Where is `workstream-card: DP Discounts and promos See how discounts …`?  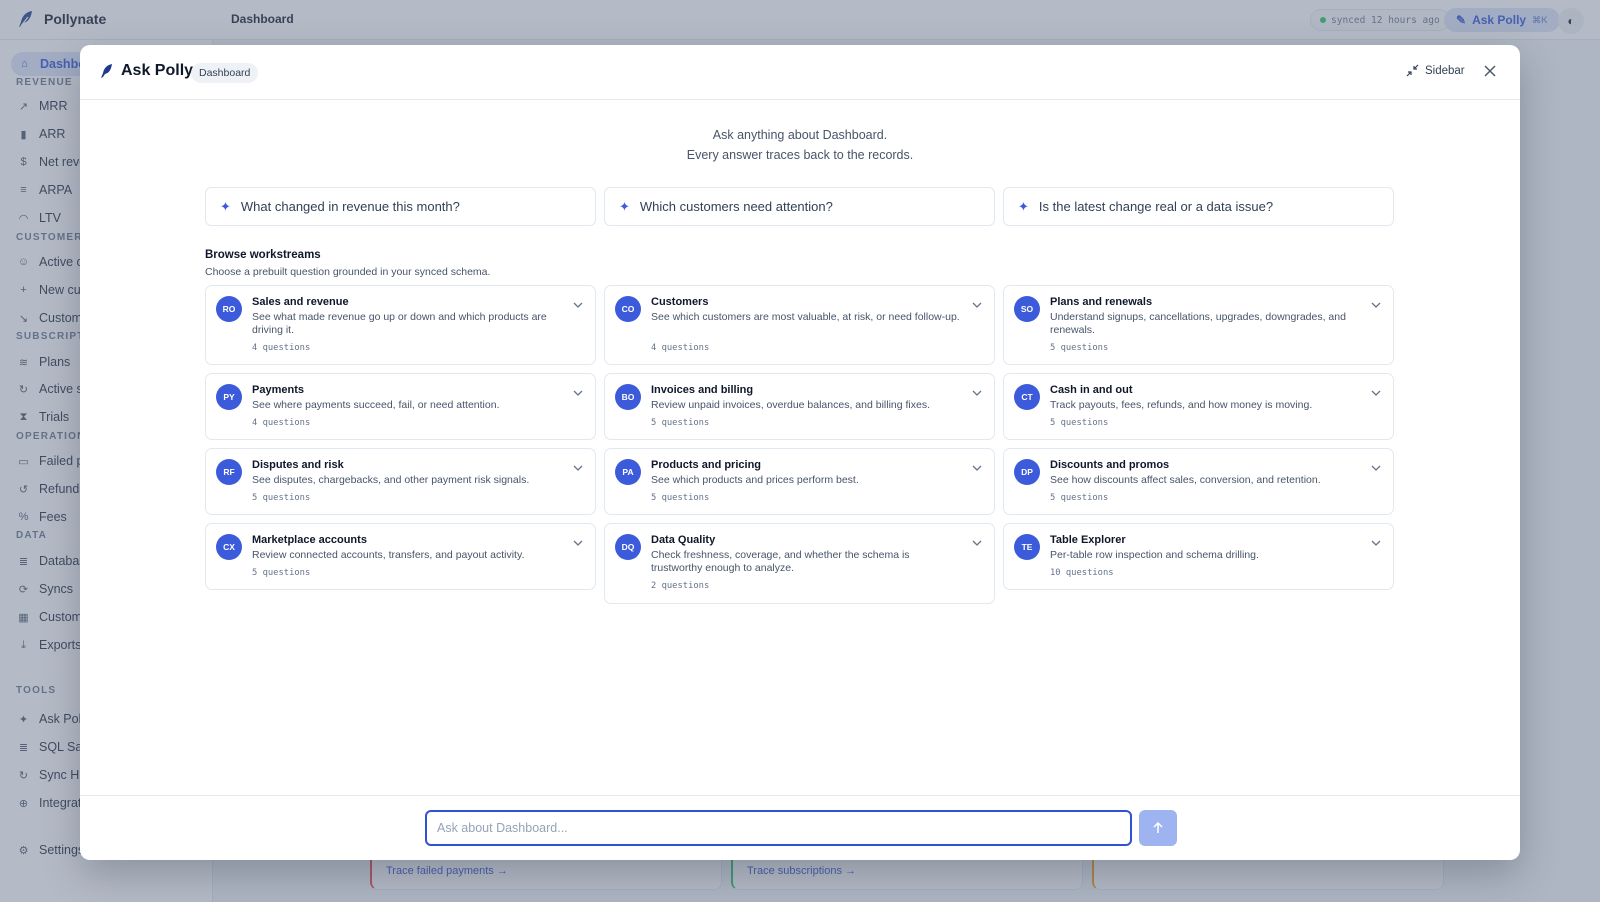
workstream-card: DP Discounts and promos See how discounts … is located at coordinates (1198, 481).